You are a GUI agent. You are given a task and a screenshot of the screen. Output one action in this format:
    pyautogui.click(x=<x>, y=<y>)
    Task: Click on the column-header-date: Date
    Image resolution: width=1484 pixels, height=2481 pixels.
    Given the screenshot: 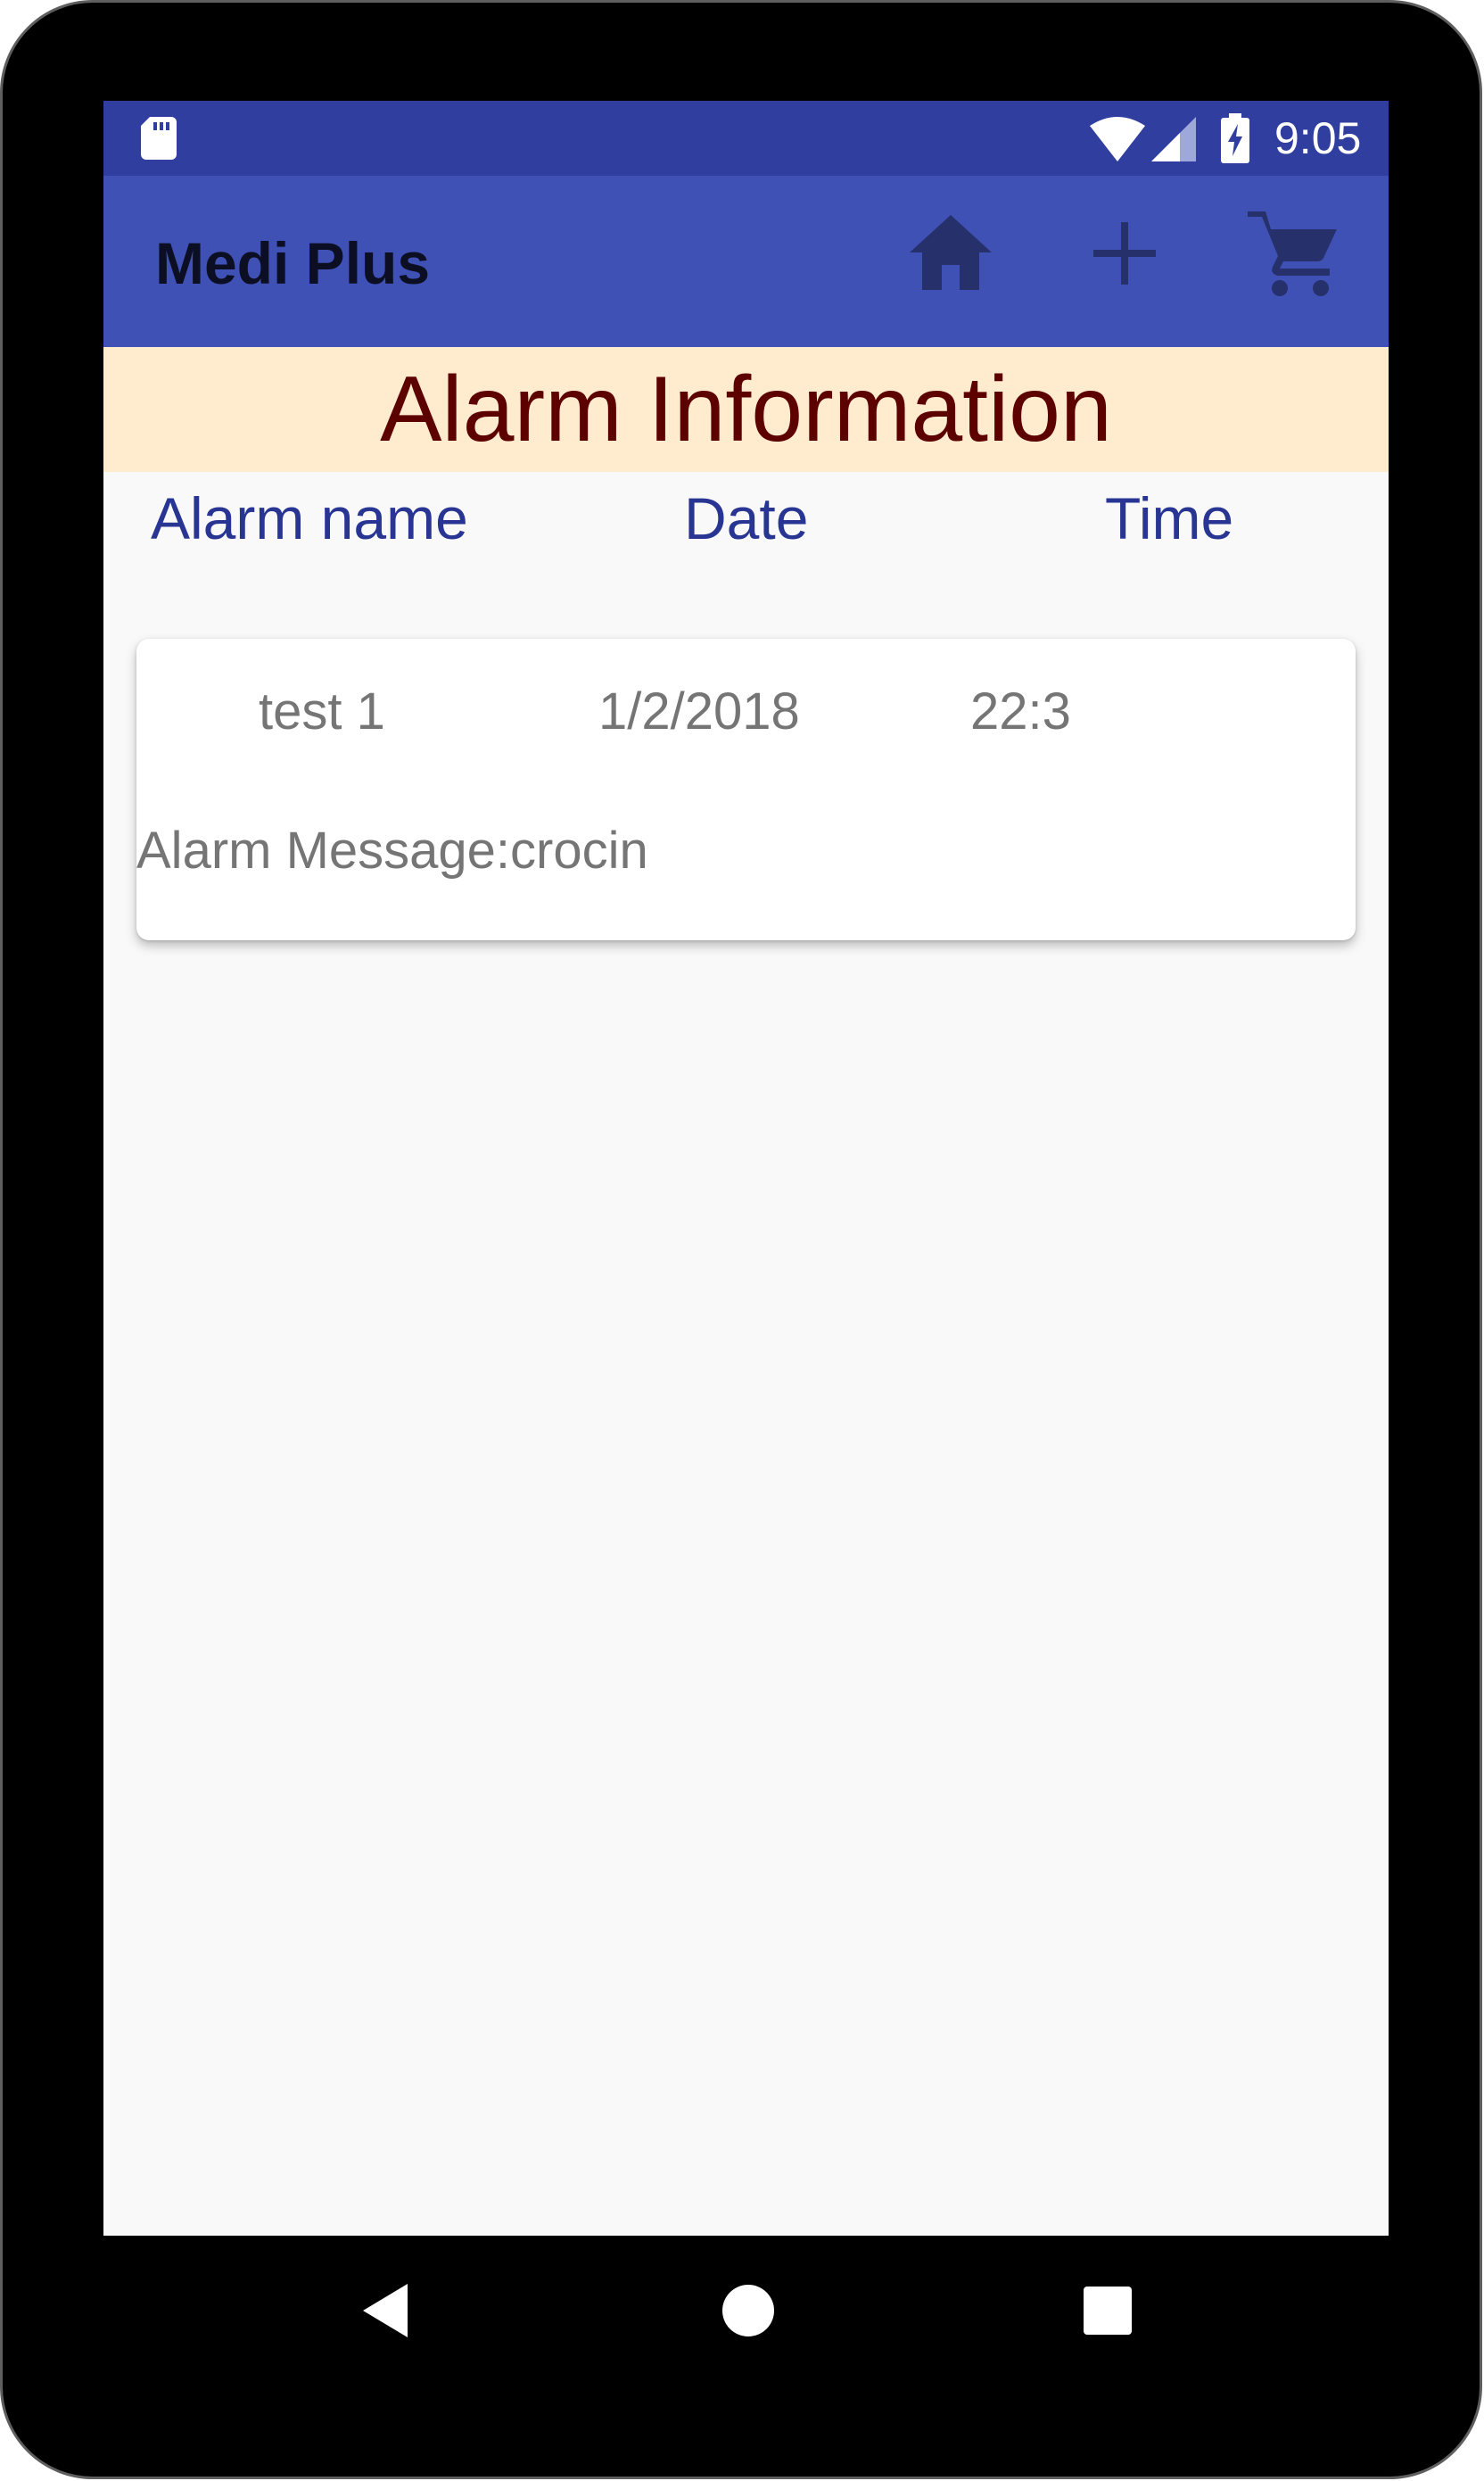 What is the action you would take?
    pyautogui.click(x=746, y=518)
    